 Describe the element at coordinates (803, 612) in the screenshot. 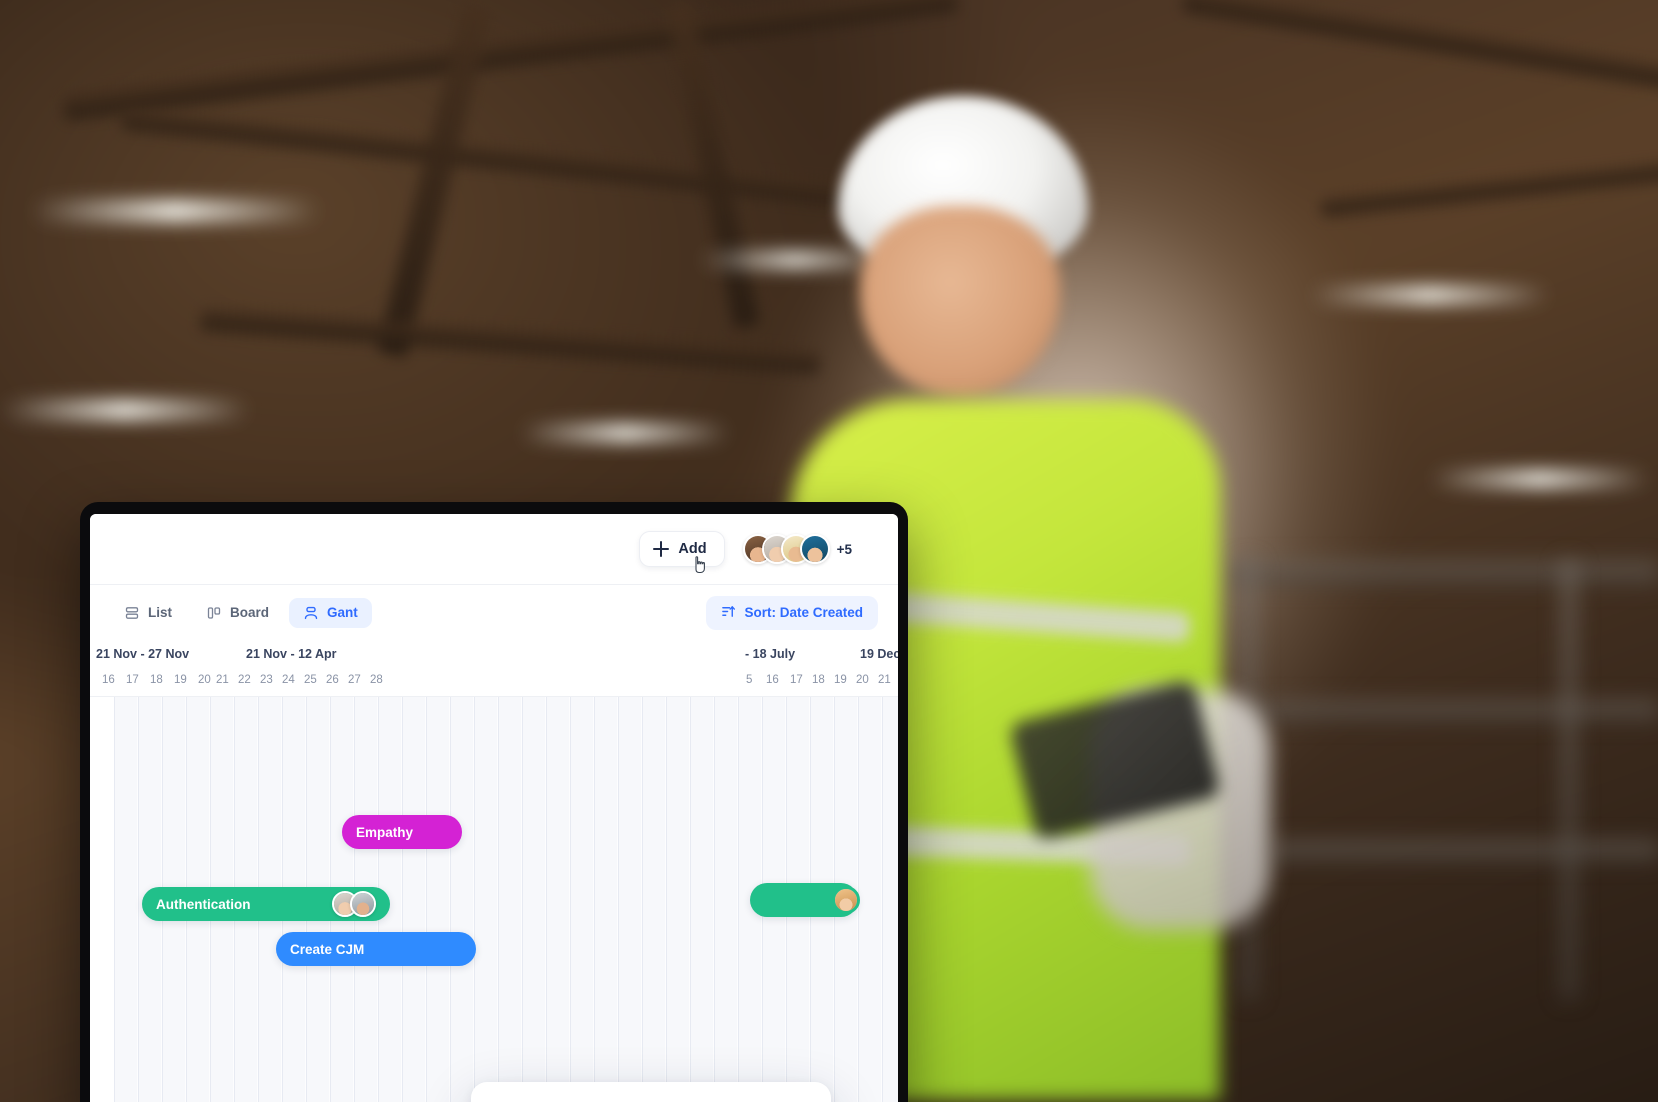

I see `sort-button-label: Sort: Date Created` at that location.